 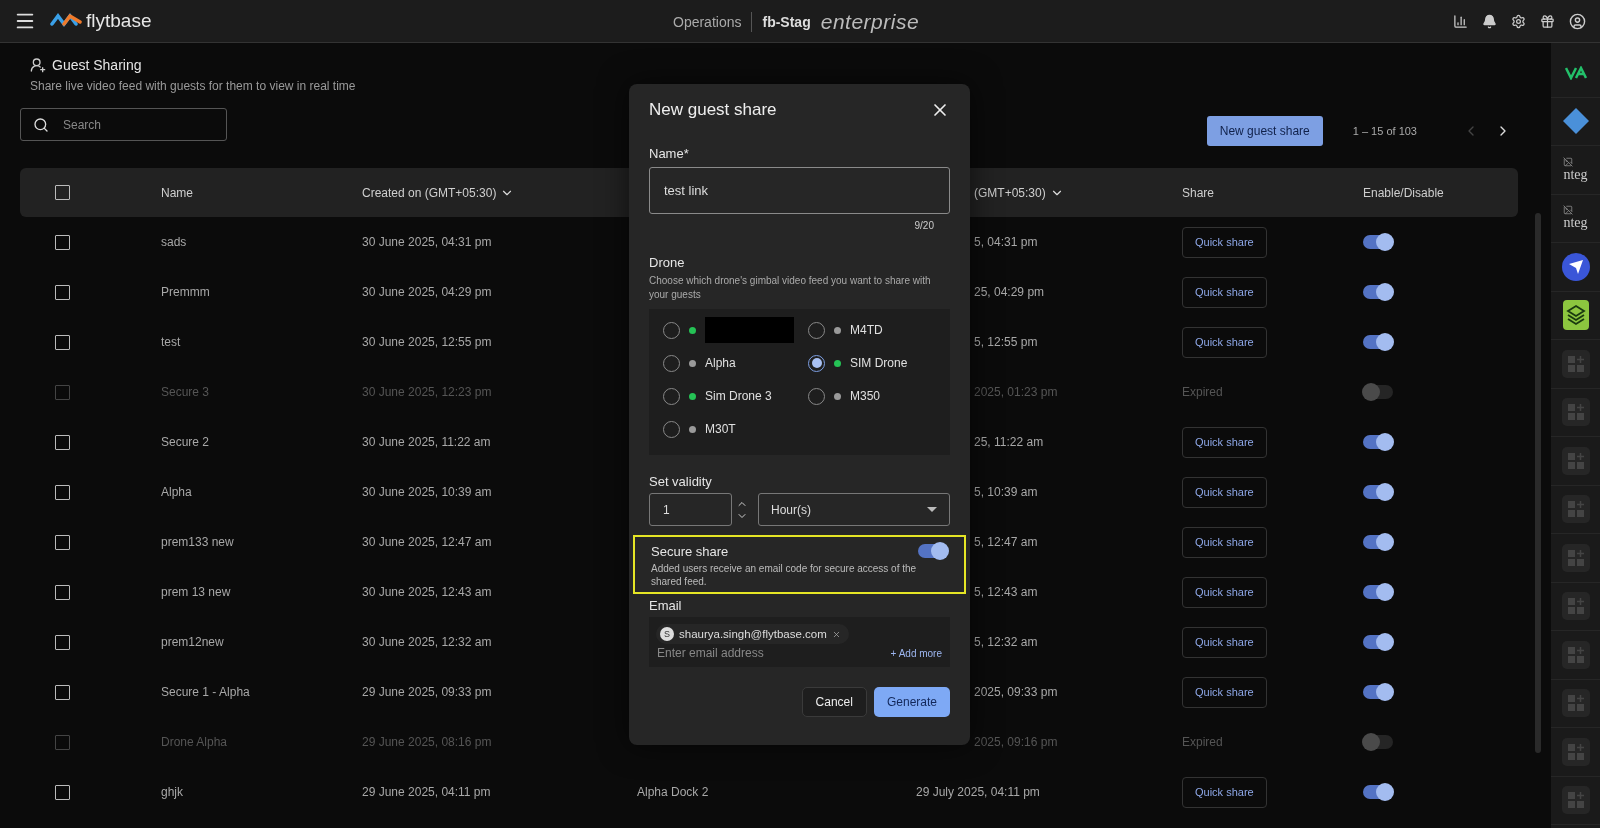 What do you see at coordinates (426, 442) in the screenshot?
I see `table-cell: 30 June 2025, 11:22 am` at bounding box center [426, 442].